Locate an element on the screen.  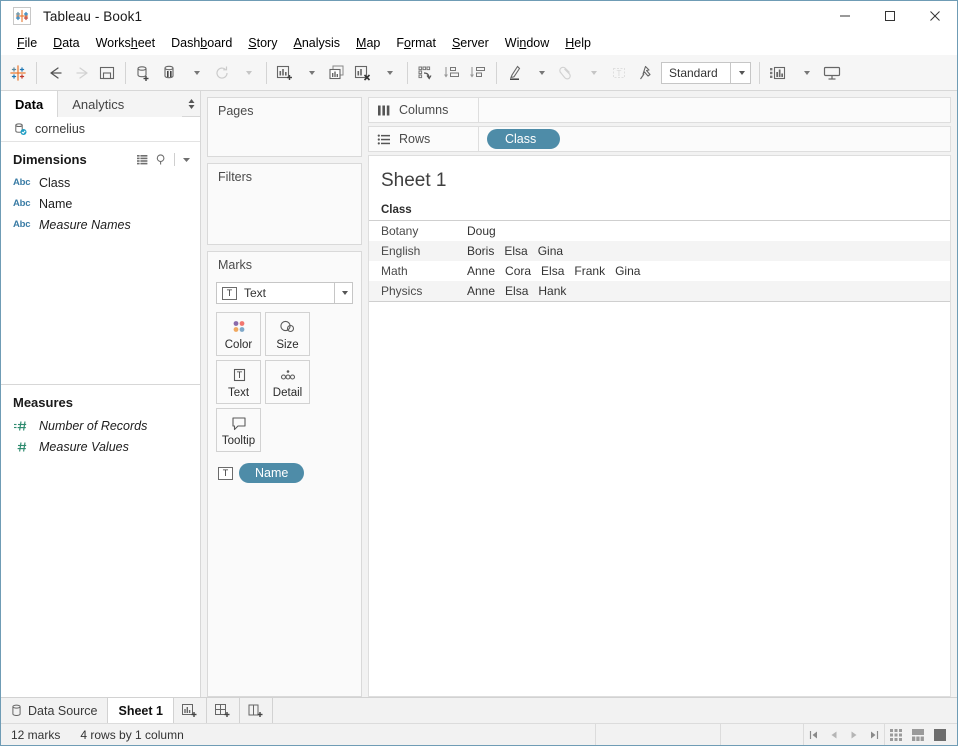
show-mark-labels-icon: T is located at coordinates (619, 73).